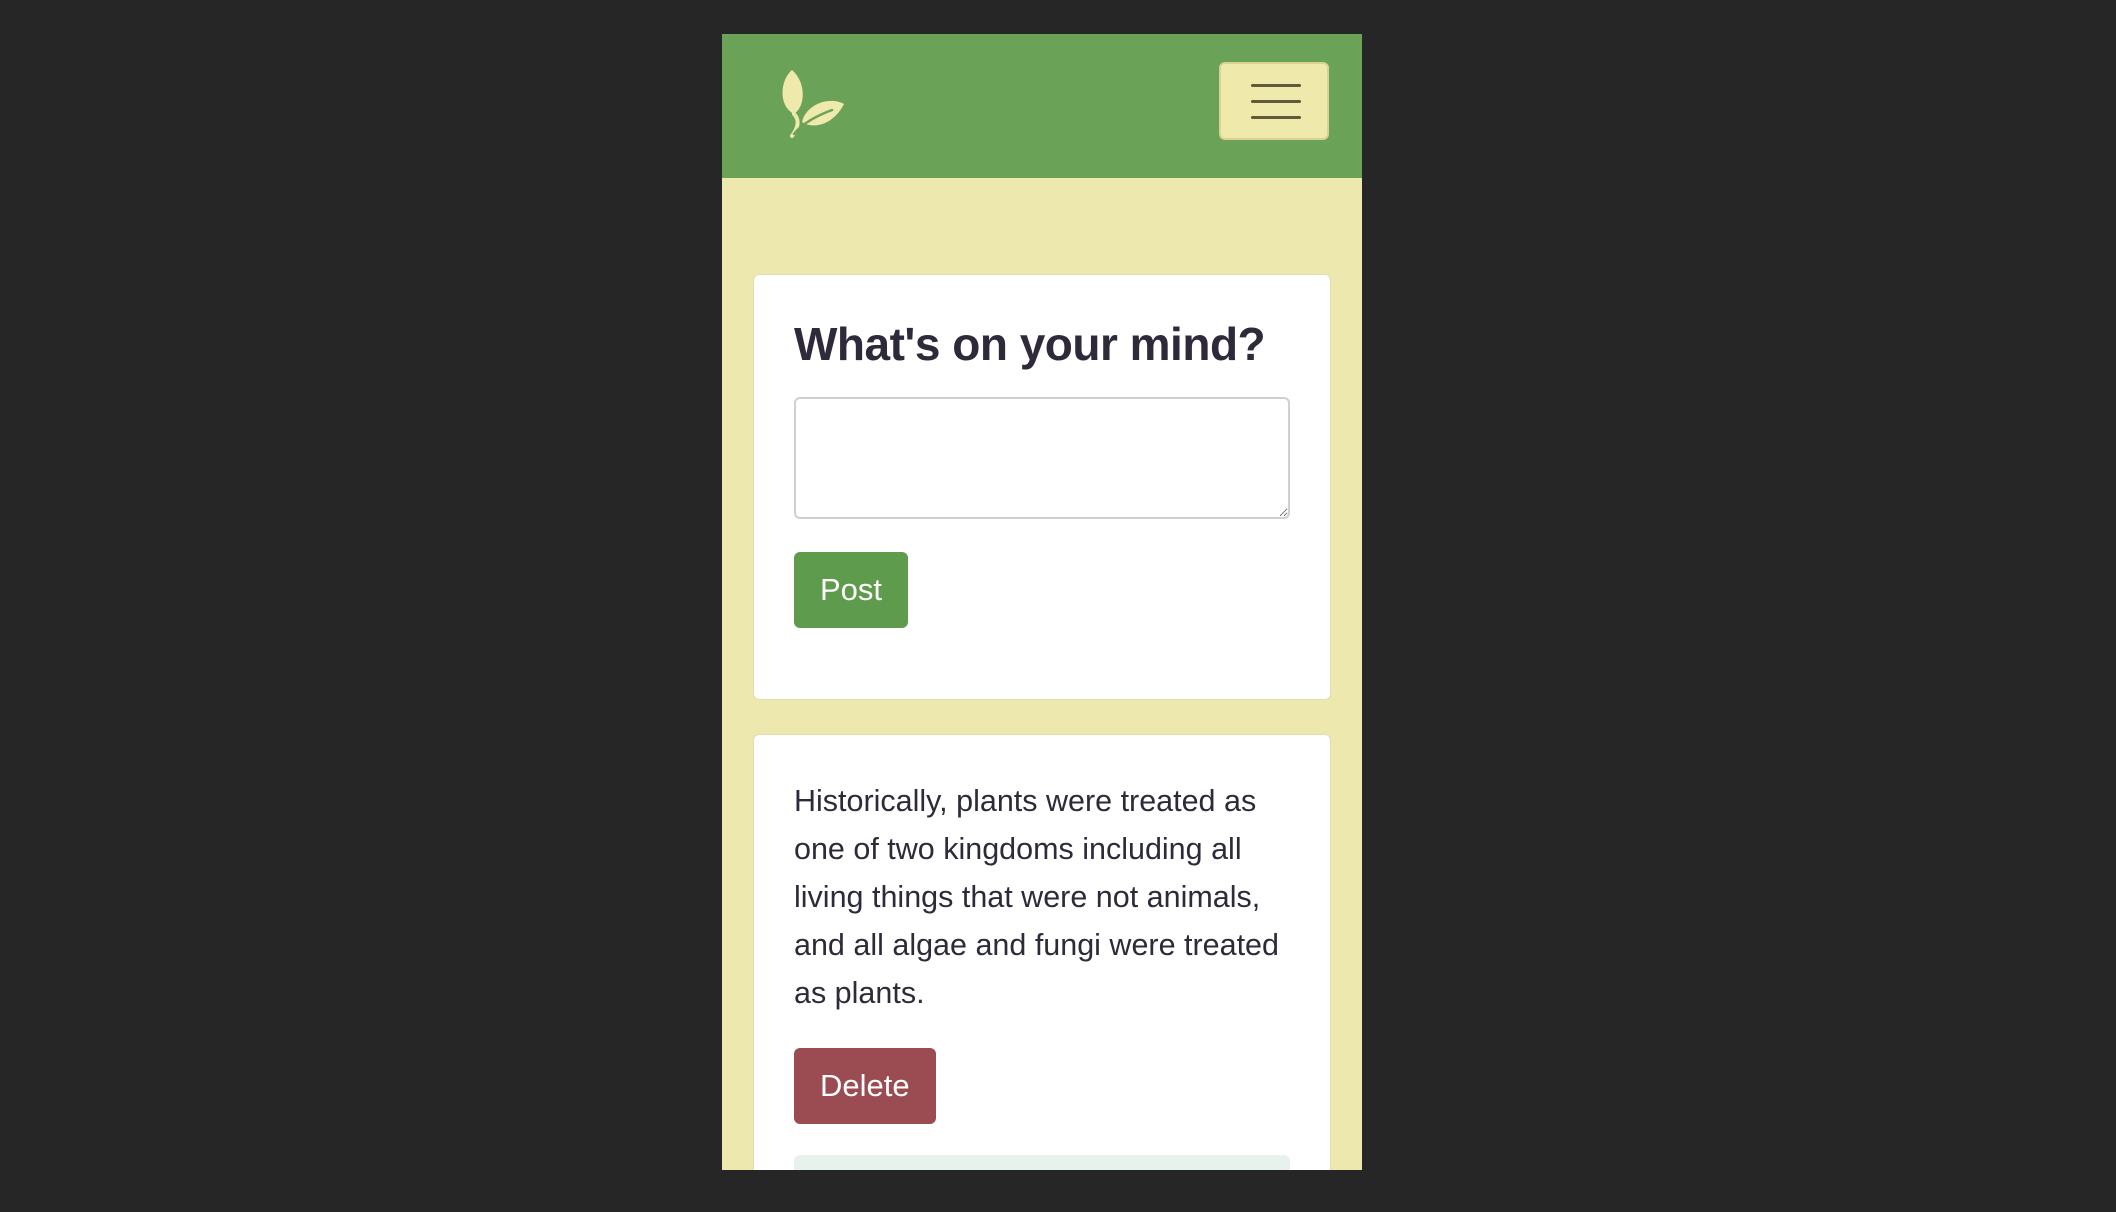  I want to click on navbar, so click(1042, 106).